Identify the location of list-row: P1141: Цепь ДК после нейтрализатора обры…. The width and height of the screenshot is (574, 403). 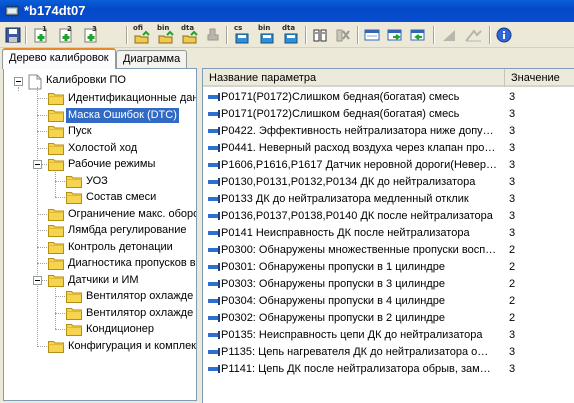
(388, 369).